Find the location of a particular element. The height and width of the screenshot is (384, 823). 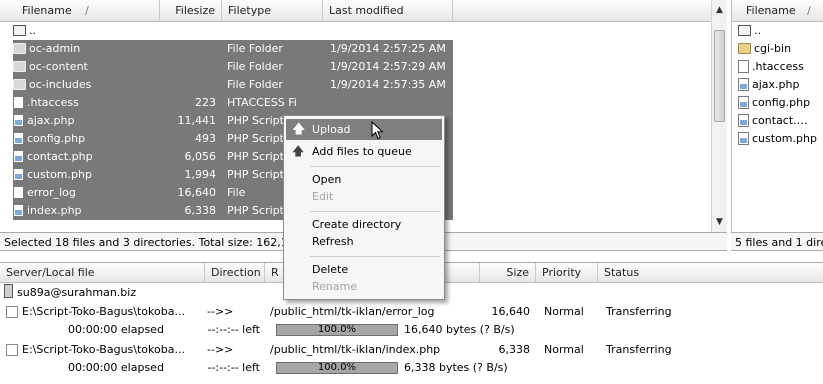

parent-folder-icon is located at coordinates (19, 30).